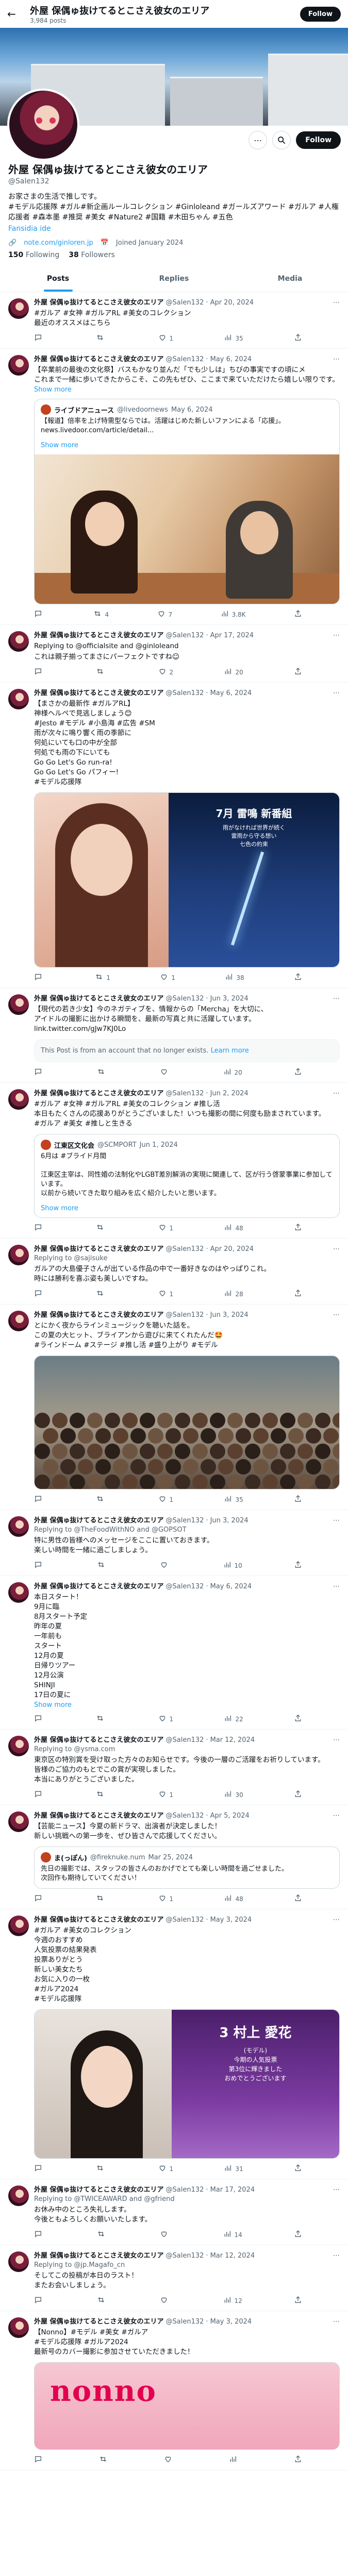  Describe the element at coordinates (232, 2235) in the screenshot. I see `views-button: 14` at that location.